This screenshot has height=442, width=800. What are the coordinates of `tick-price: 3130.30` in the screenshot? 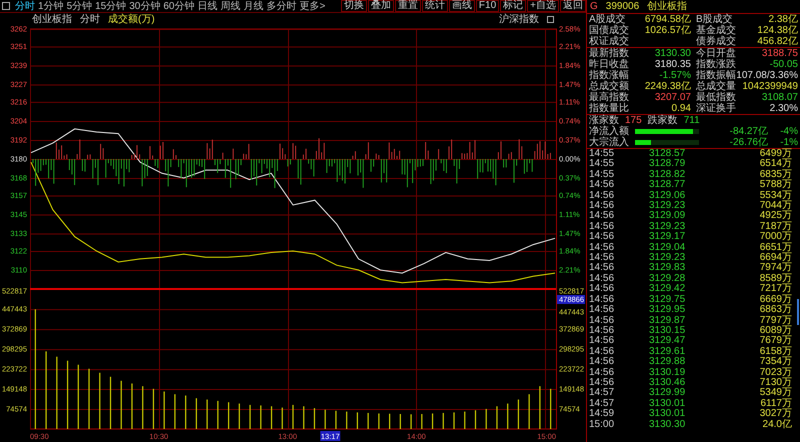 It's located at (667, 425).